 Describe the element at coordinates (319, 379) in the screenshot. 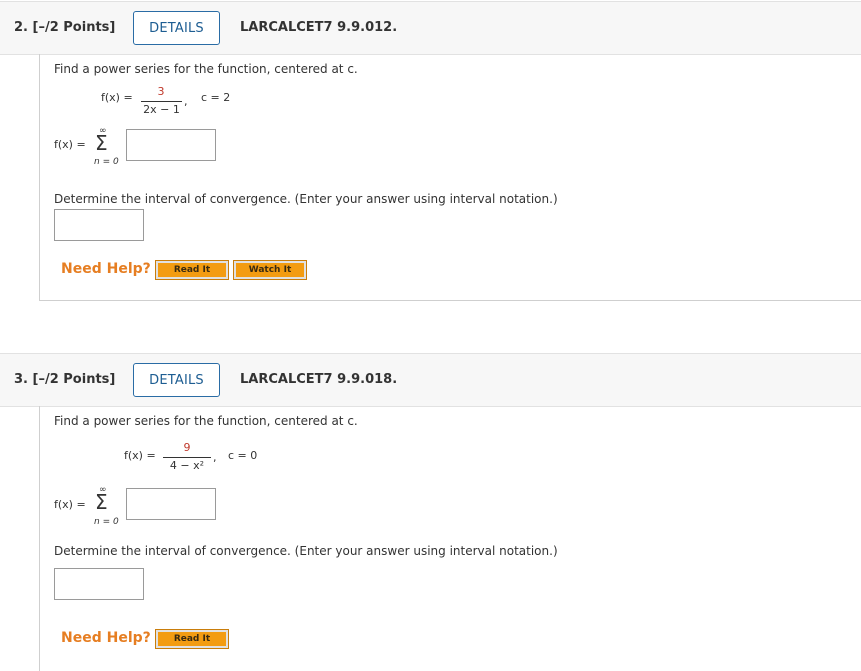

I see `question-code: LARCALCET7 9.9.018.` at that location.